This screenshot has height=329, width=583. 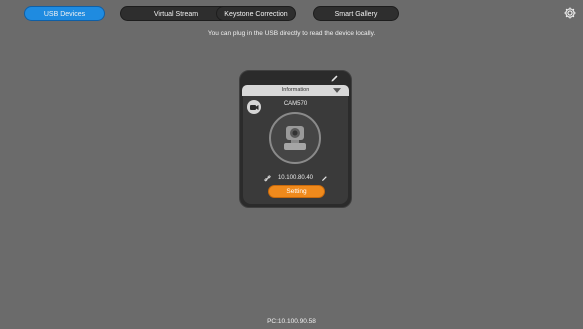 What do you see at coordinates (296, 191) in the screenshot?
I see `setting-button: Setting` at bounding box center [296, 191].